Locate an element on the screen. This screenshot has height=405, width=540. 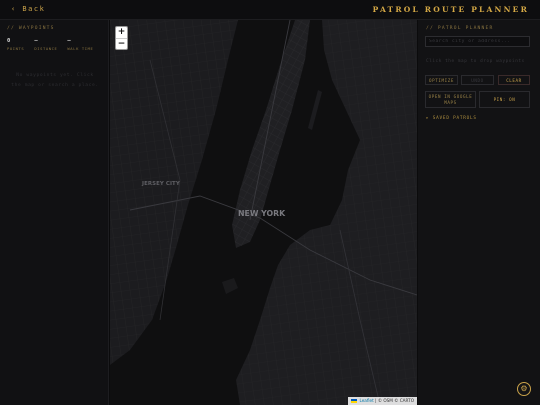
zoom-out-button: − is located at coordinates (121, 43).